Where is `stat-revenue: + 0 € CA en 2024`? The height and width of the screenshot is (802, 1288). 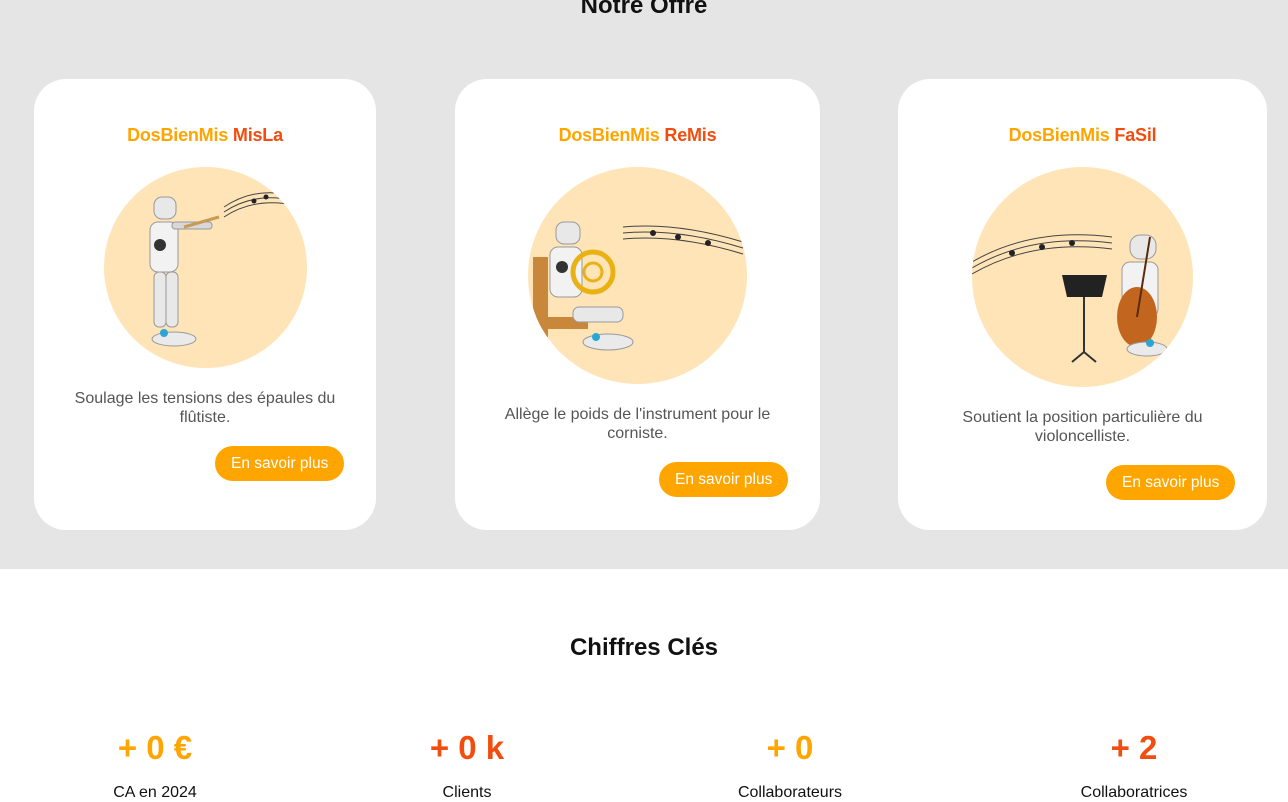
stat-revenue: + 0 € CA en 2024 is located at coordinates (155, 765).